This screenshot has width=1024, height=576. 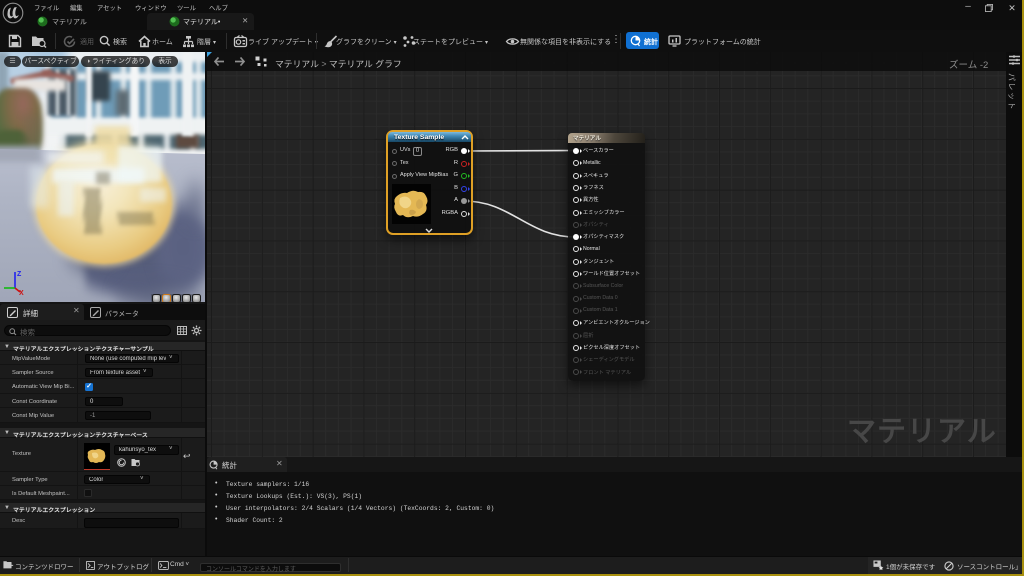 I want to click on svg-text: Z, so click(x=19, y=274).